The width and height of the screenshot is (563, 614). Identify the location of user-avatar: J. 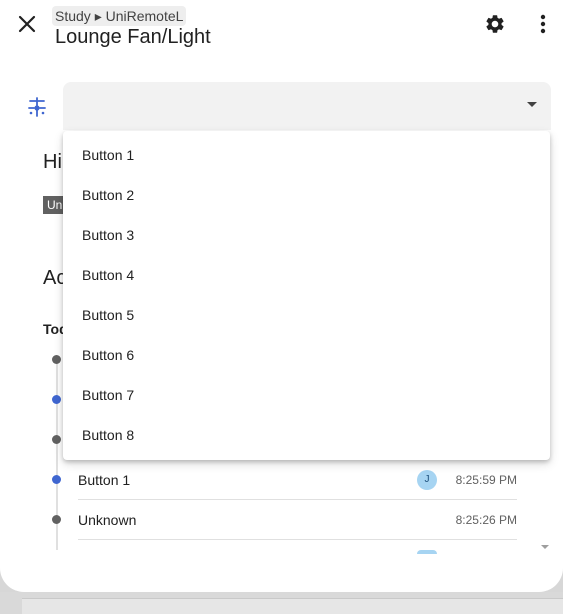
(427, 480).